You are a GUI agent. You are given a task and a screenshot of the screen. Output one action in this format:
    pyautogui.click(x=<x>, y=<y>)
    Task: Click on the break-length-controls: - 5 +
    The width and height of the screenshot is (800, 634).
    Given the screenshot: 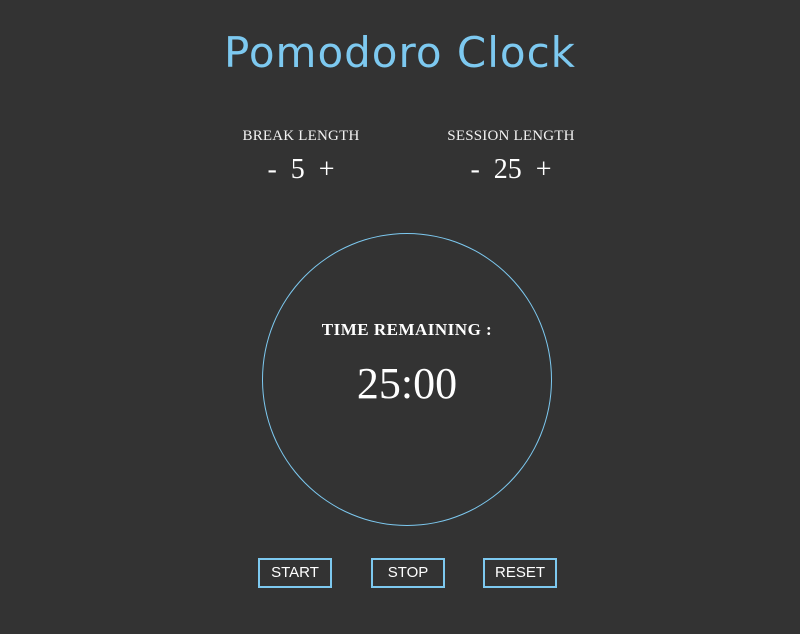 What is the action you would take?
    pyautogui.click(x=301, y=170)
    